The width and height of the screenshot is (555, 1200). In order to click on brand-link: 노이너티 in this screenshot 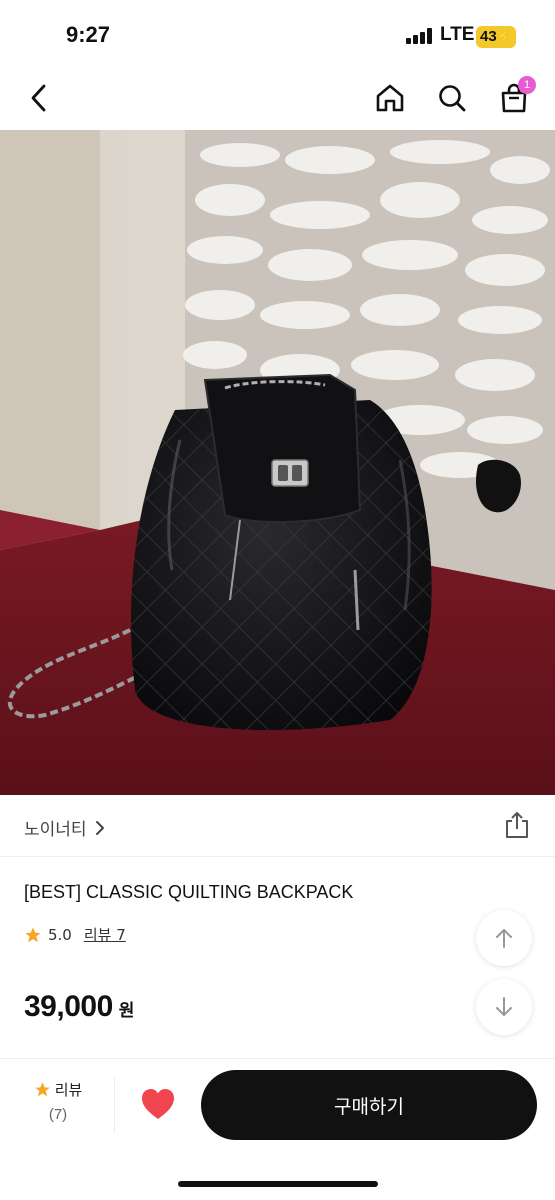, I will do `click(64, 827)`.